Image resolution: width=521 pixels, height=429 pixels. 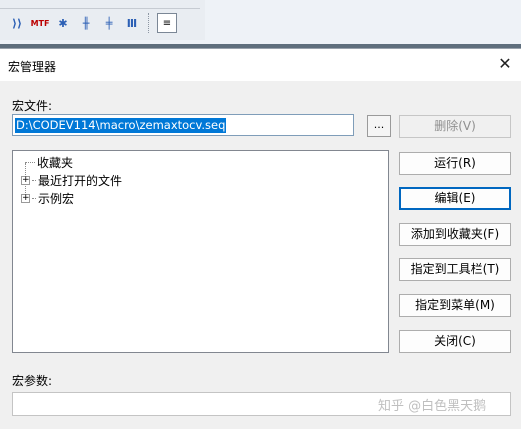 I want to click on mtf-icon: MTF, so click(x=40, y=23).